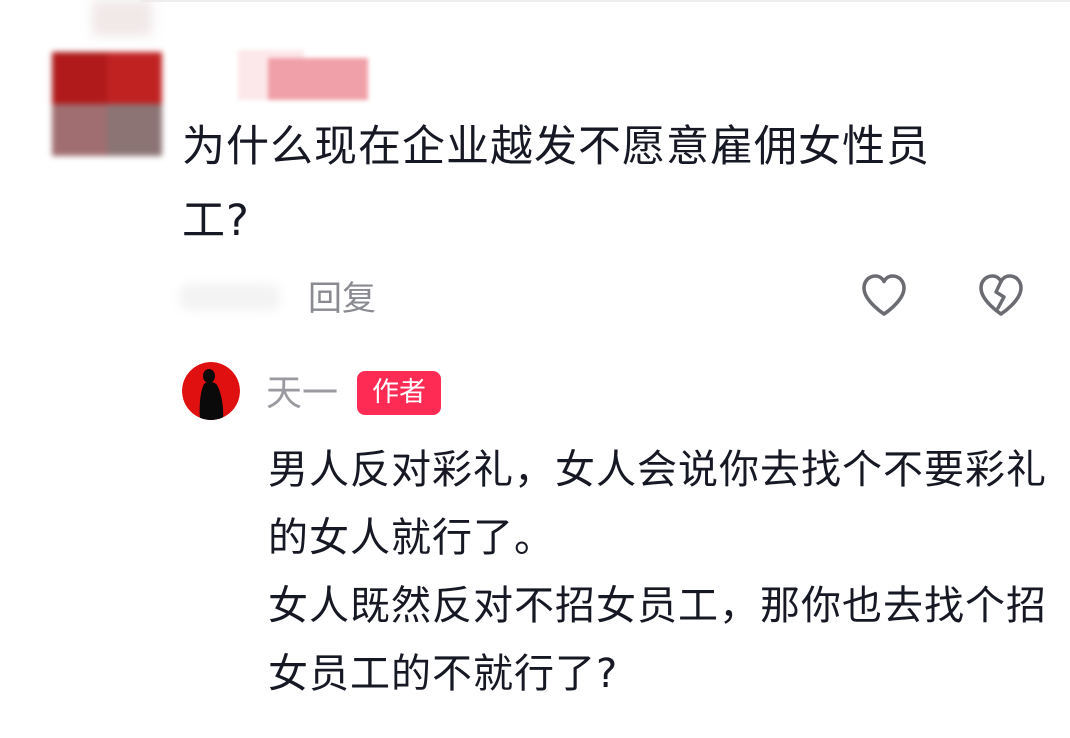  I want to click on reply-button: 回复, so click(342, 299).